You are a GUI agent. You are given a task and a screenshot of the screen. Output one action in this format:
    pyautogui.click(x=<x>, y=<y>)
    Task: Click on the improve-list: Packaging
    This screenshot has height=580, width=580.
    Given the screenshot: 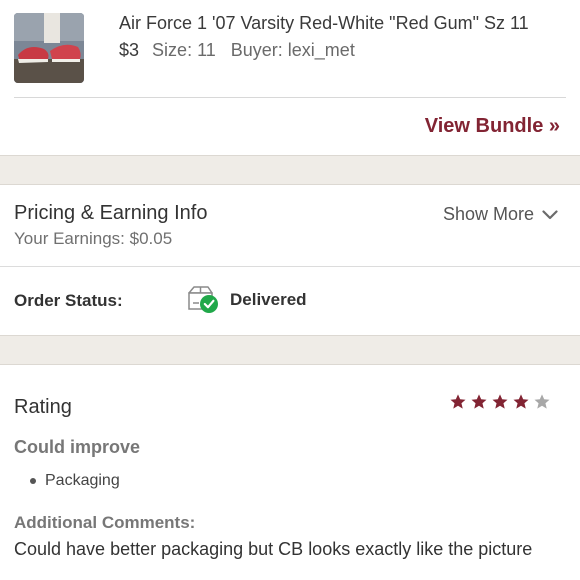 What is the action you would take?
    pyautogui.click(x=75, y=481)
    